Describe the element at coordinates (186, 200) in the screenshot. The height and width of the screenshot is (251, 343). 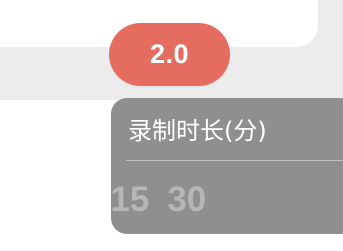
I see `duration-option-30: 30` at that location.